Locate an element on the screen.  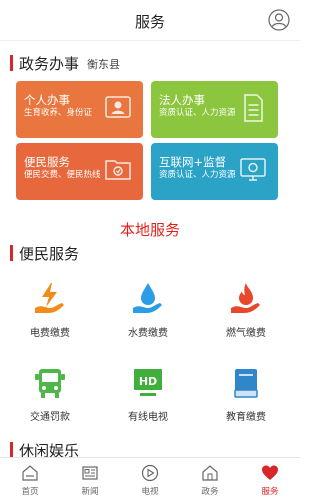
gas-flame-icon is located at coordinates (245, 298).